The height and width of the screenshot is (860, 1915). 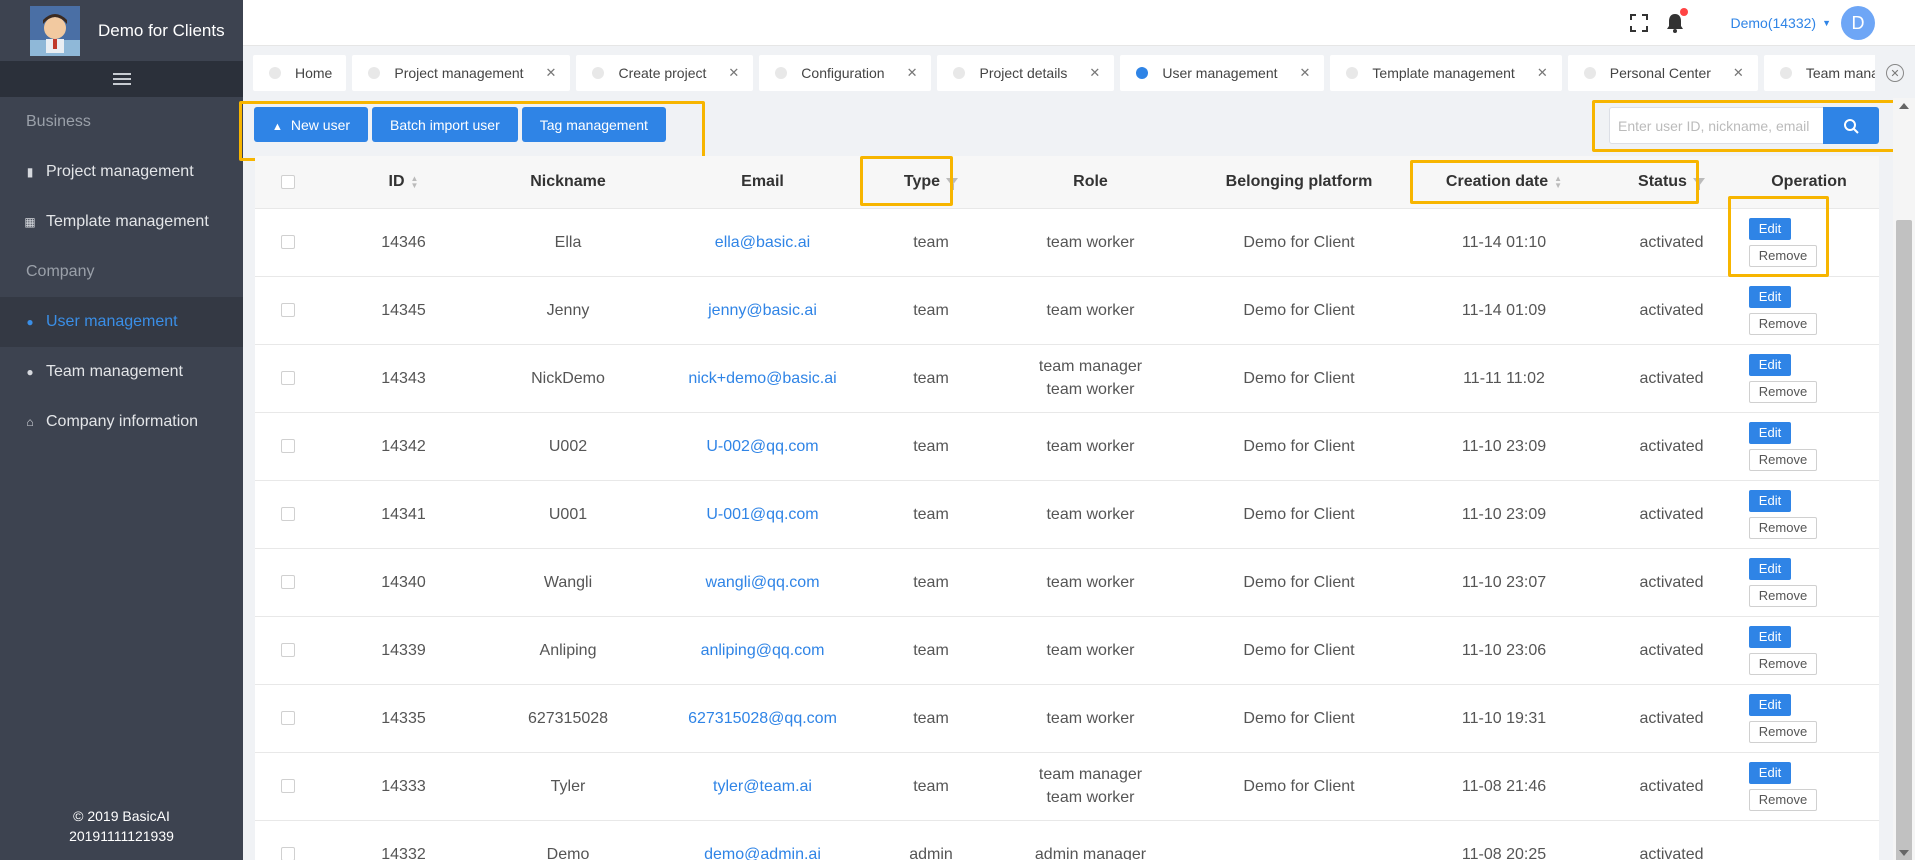 I want to click on column-header-id: ID ▲ ▼, so click(x=403, y=182).